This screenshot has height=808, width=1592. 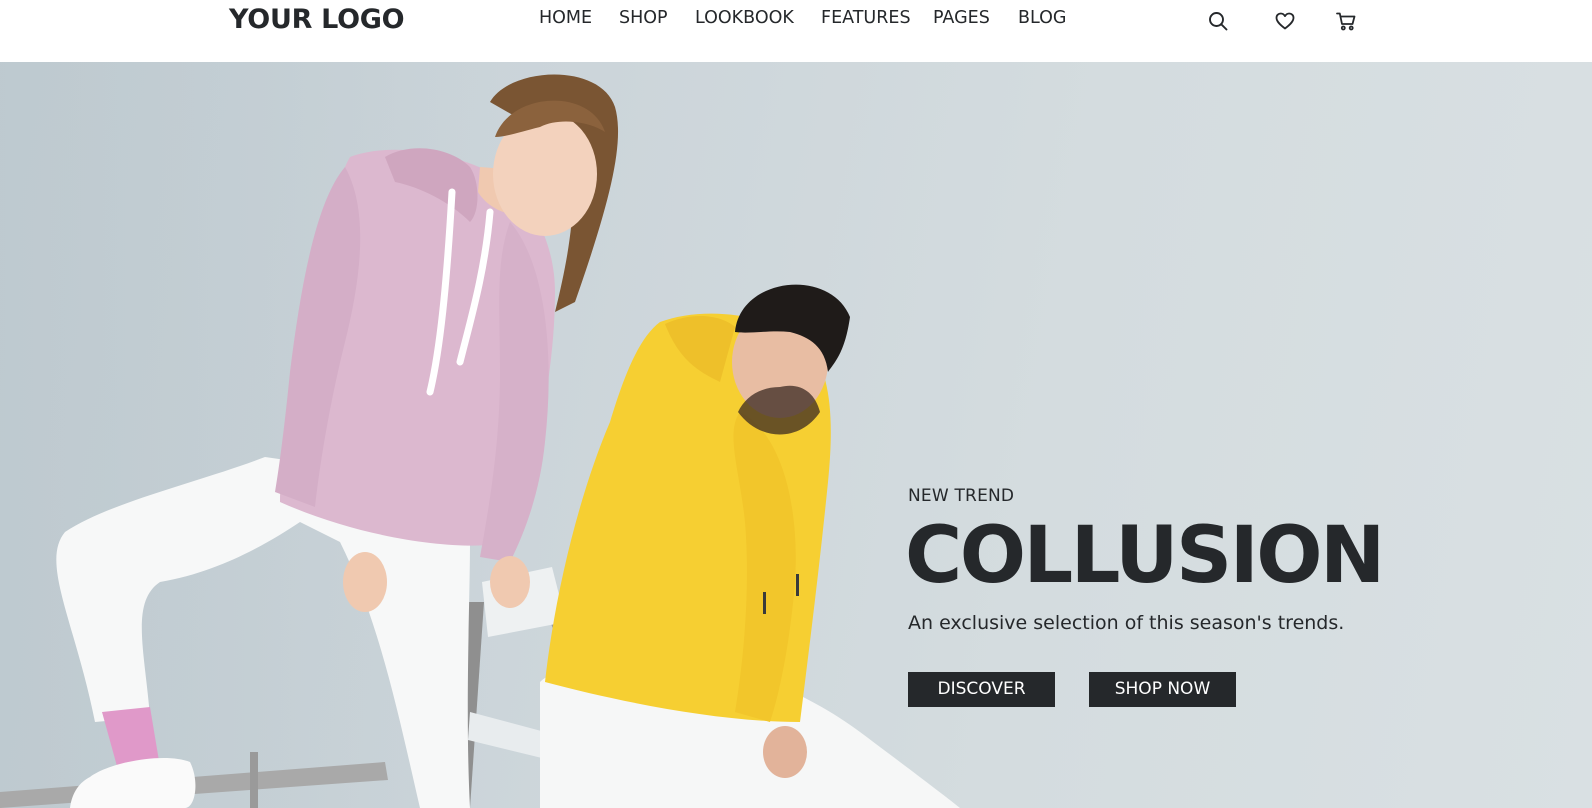 I want to click on hero-eyebrow: NEW TREND, so click(x=961, y=496).